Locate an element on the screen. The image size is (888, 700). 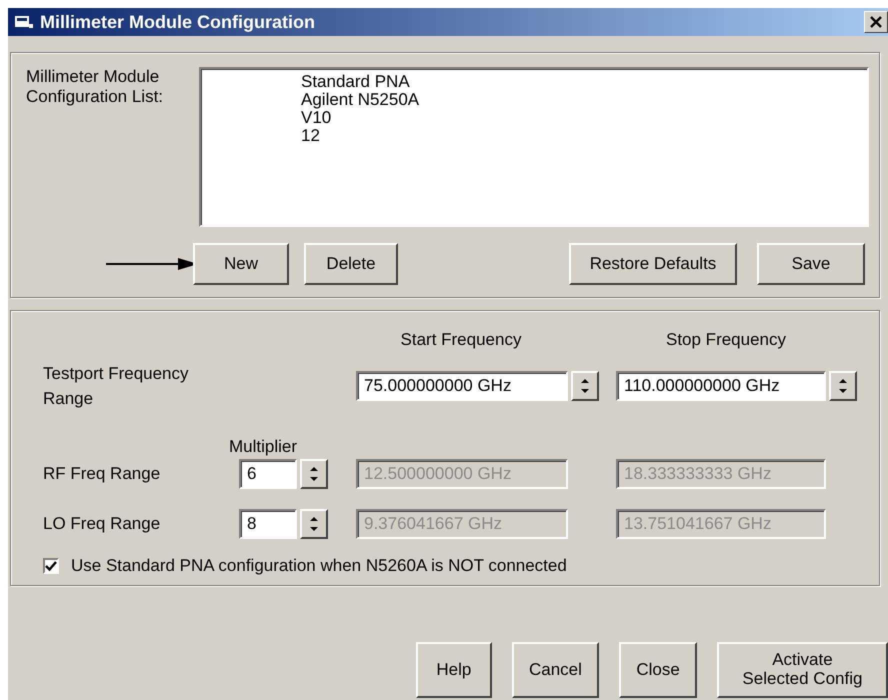
value-field: 13.751041667 GHz is located at coordinates (721, 524).